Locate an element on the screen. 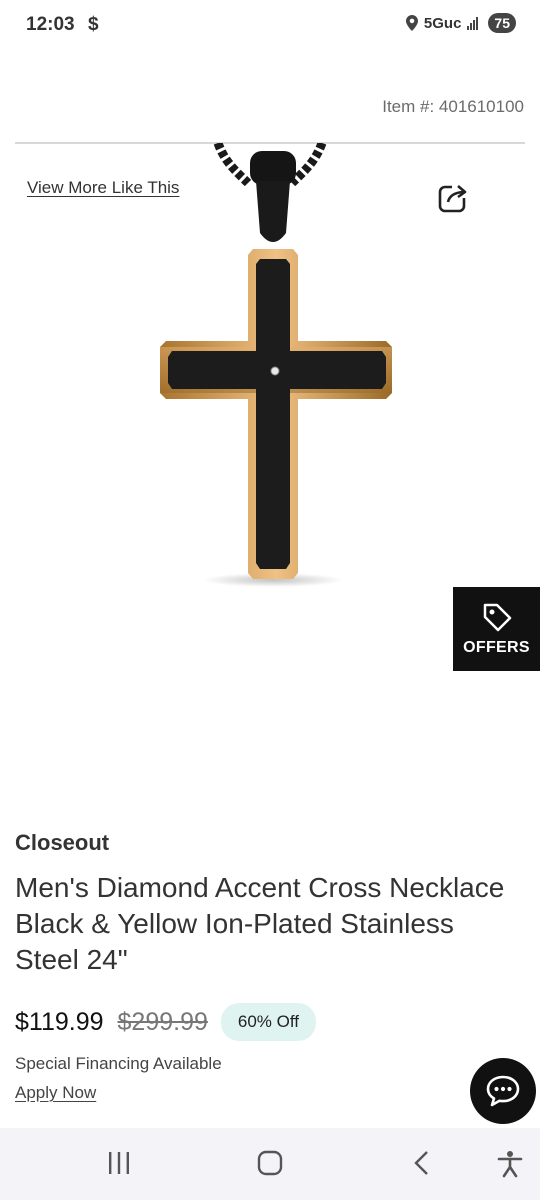 This screenshot has height=1200, width=540. home-icon is located at coordinates (270, 1163).